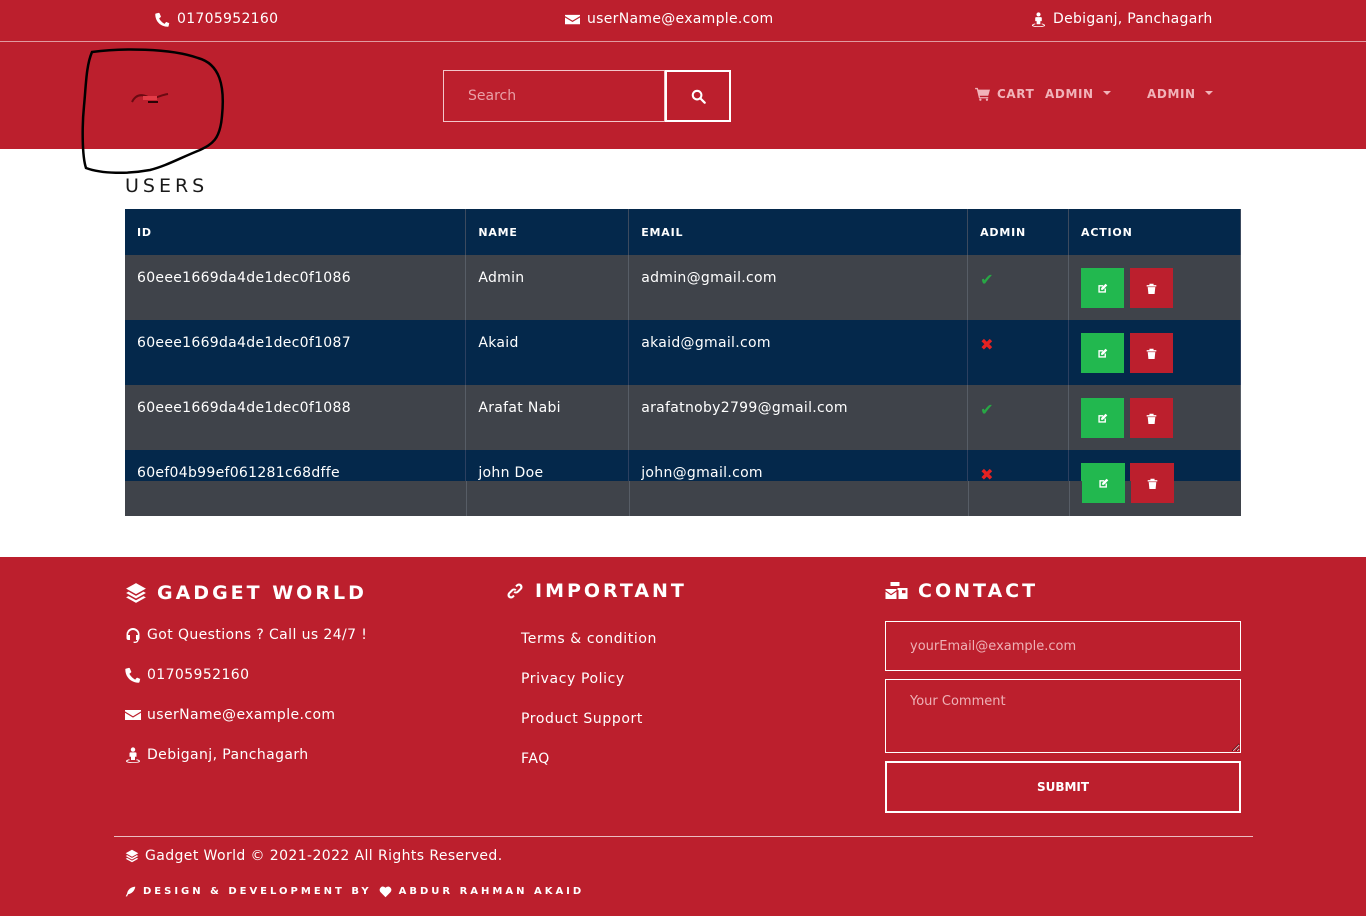  I want to click on footer-credit-prefix: DESIGN & DEVELOPMENT BY, so click(257, 891).